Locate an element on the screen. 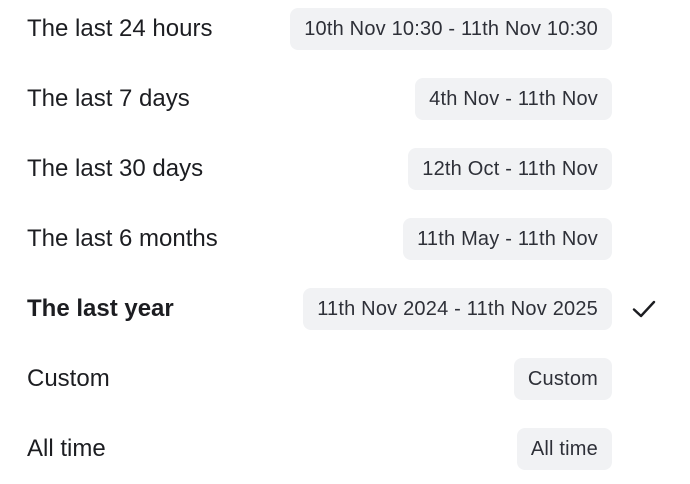 The width and height of the screenshot is (690, 484). date-range-chip: 12th Oct - 11th Nov is located at coordinates (510, 169).